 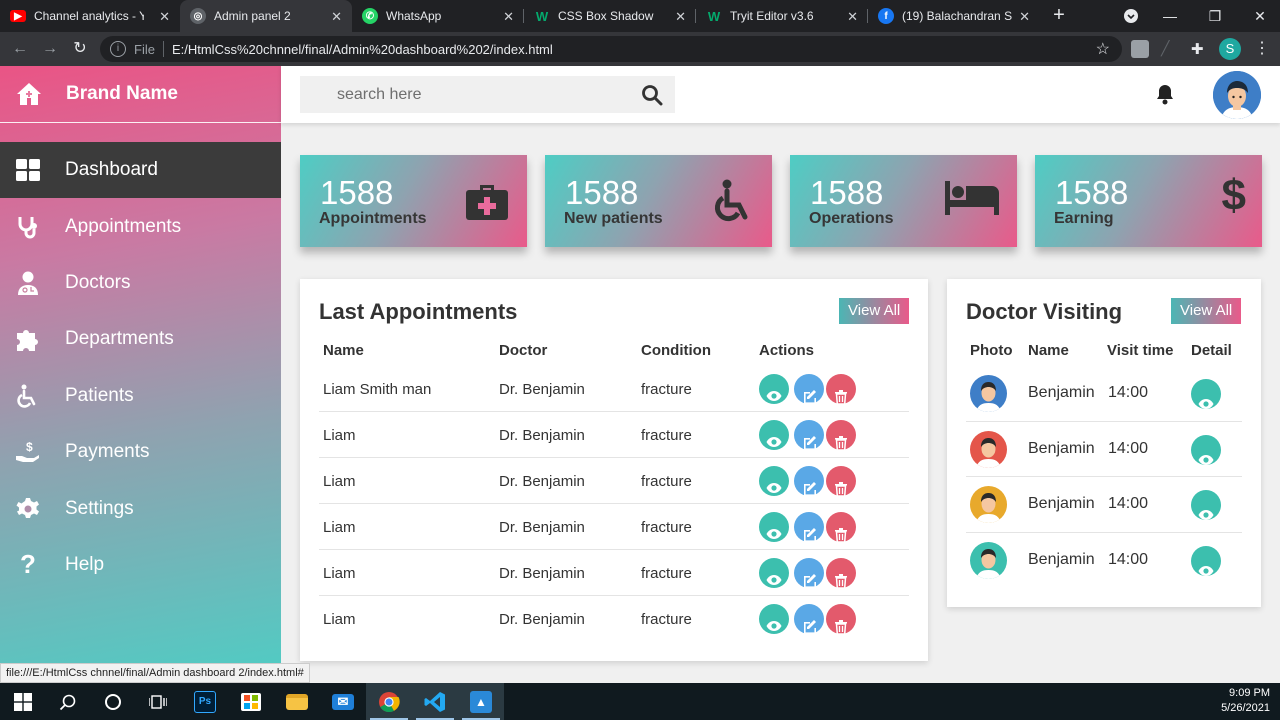 What do you see at coordinates (251, 701) in the screenshot?
I see `taskbar-store` at bounding box center [251, 701].